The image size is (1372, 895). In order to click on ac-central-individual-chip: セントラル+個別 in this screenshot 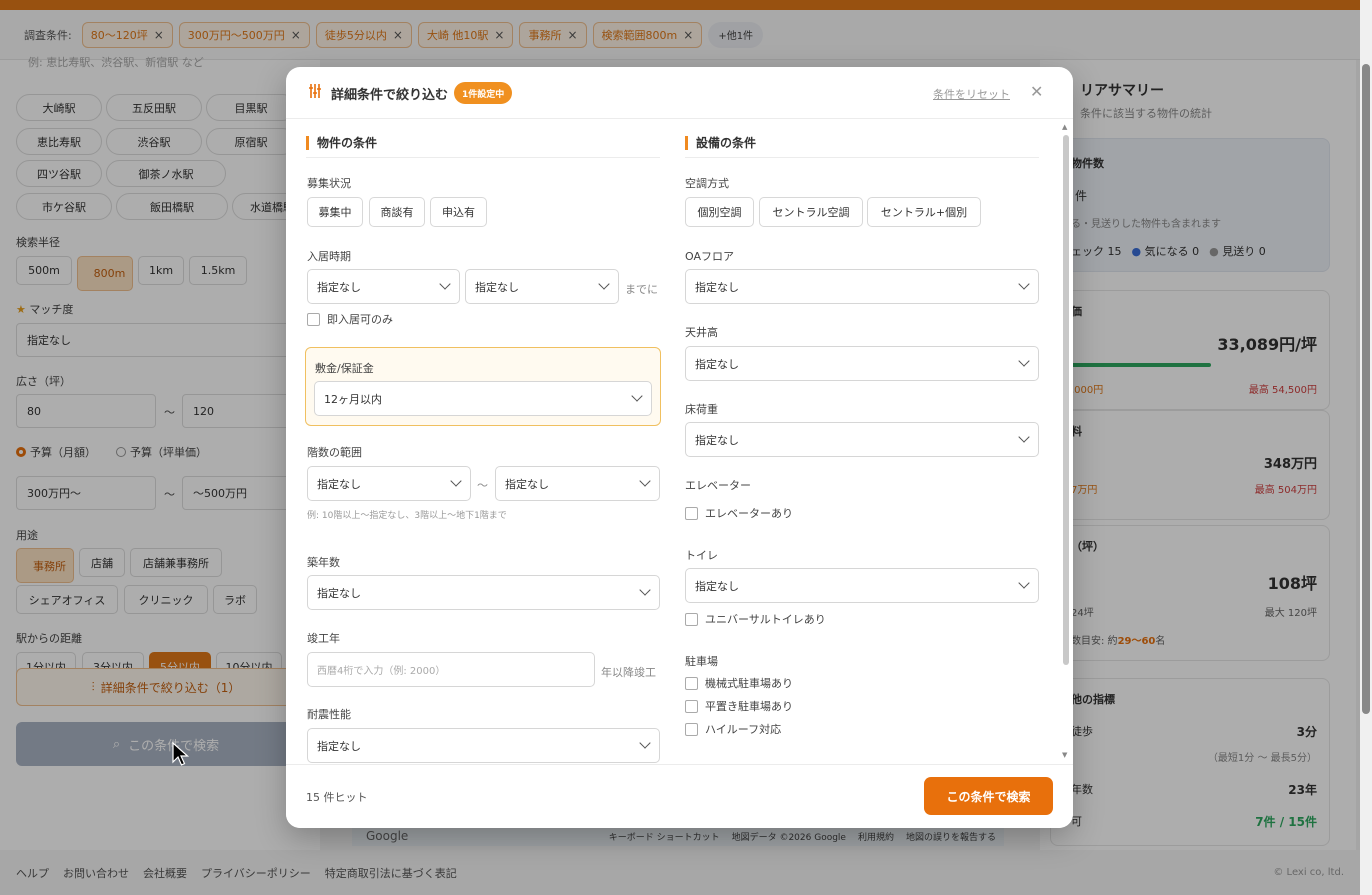, I will do `click(924, 212)`.